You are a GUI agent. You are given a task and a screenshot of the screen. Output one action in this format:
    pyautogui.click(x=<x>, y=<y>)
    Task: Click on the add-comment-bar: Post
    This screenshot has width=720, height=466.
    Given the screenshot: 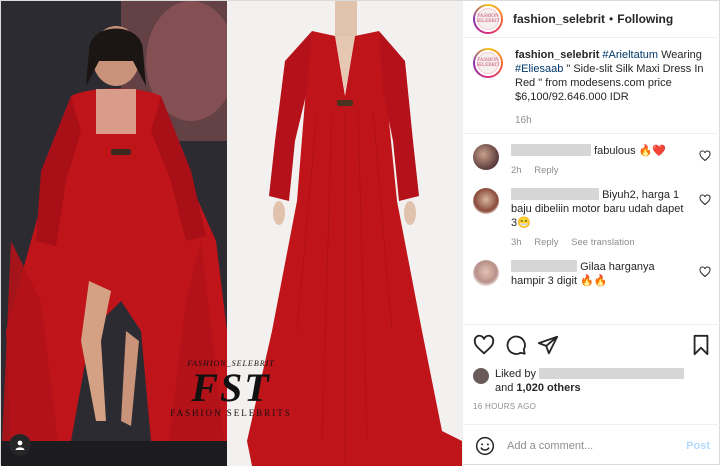 What is the action you would take?
    pyautogui.click(x=591, y=445)
    